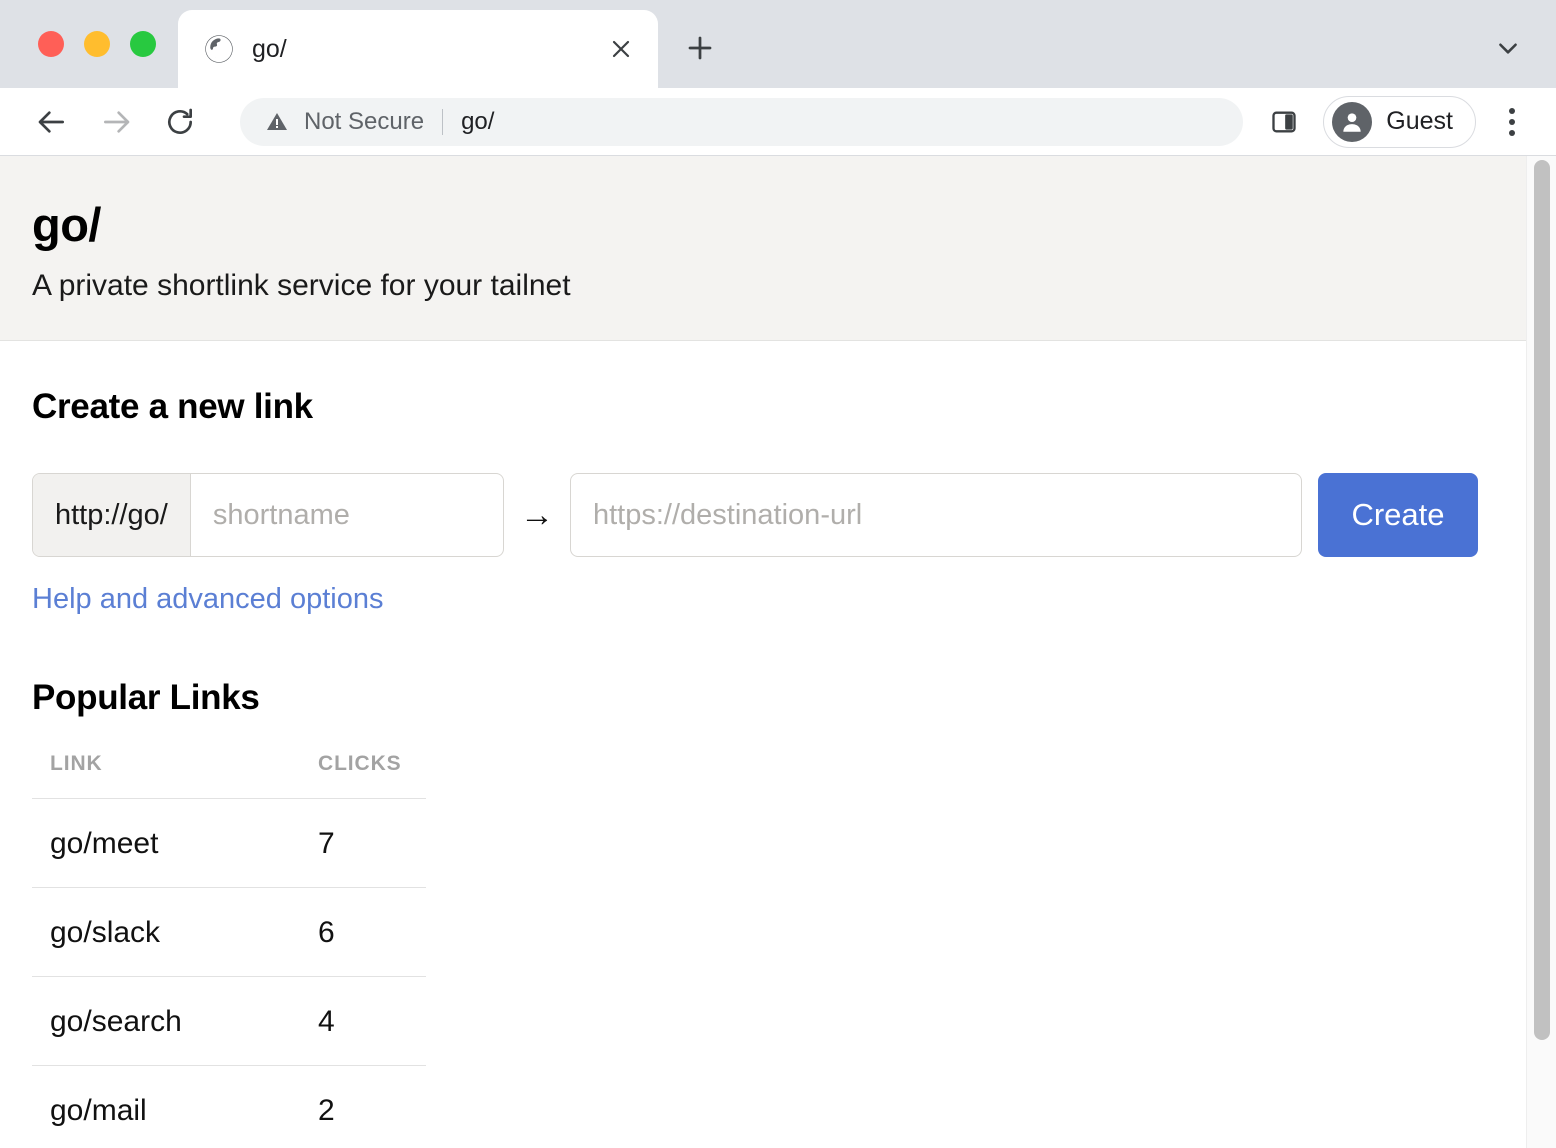  What do you see at coordinates (700, 48) in the screenshot?
I see `new-tab-button` at bounding box center [700, 48].